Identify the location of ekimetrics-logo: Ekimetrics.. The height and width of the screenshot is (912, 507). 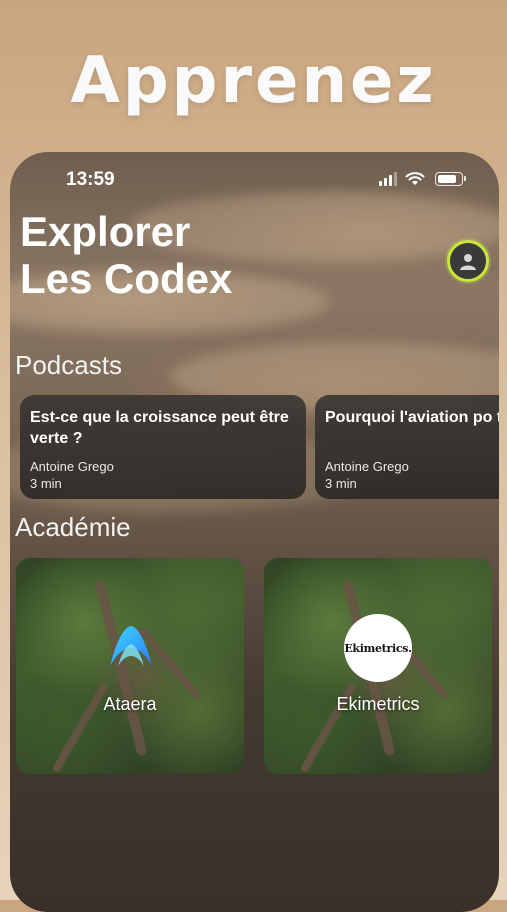
(378, 648).